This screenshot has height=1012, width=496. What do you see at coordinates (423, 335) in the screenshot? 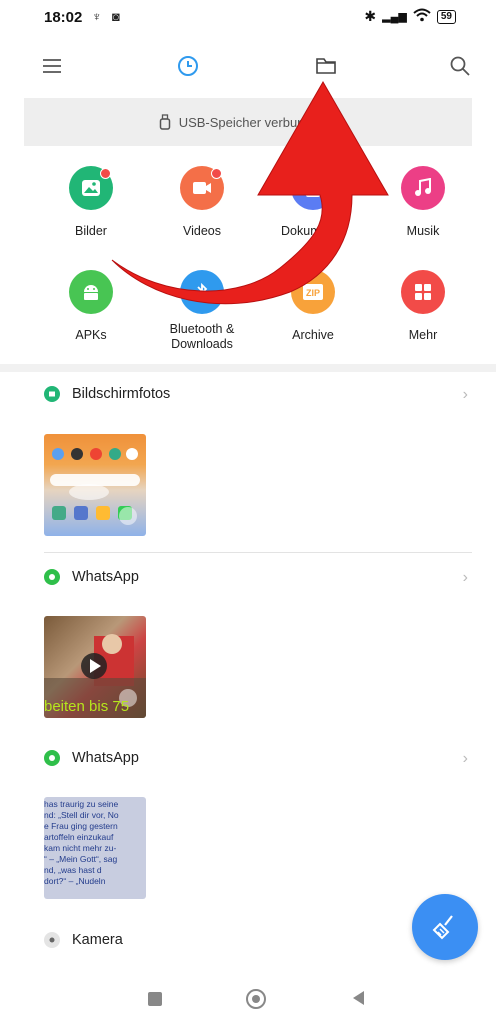
I see `category-label: Mehr` at bounding box center [423, 335].